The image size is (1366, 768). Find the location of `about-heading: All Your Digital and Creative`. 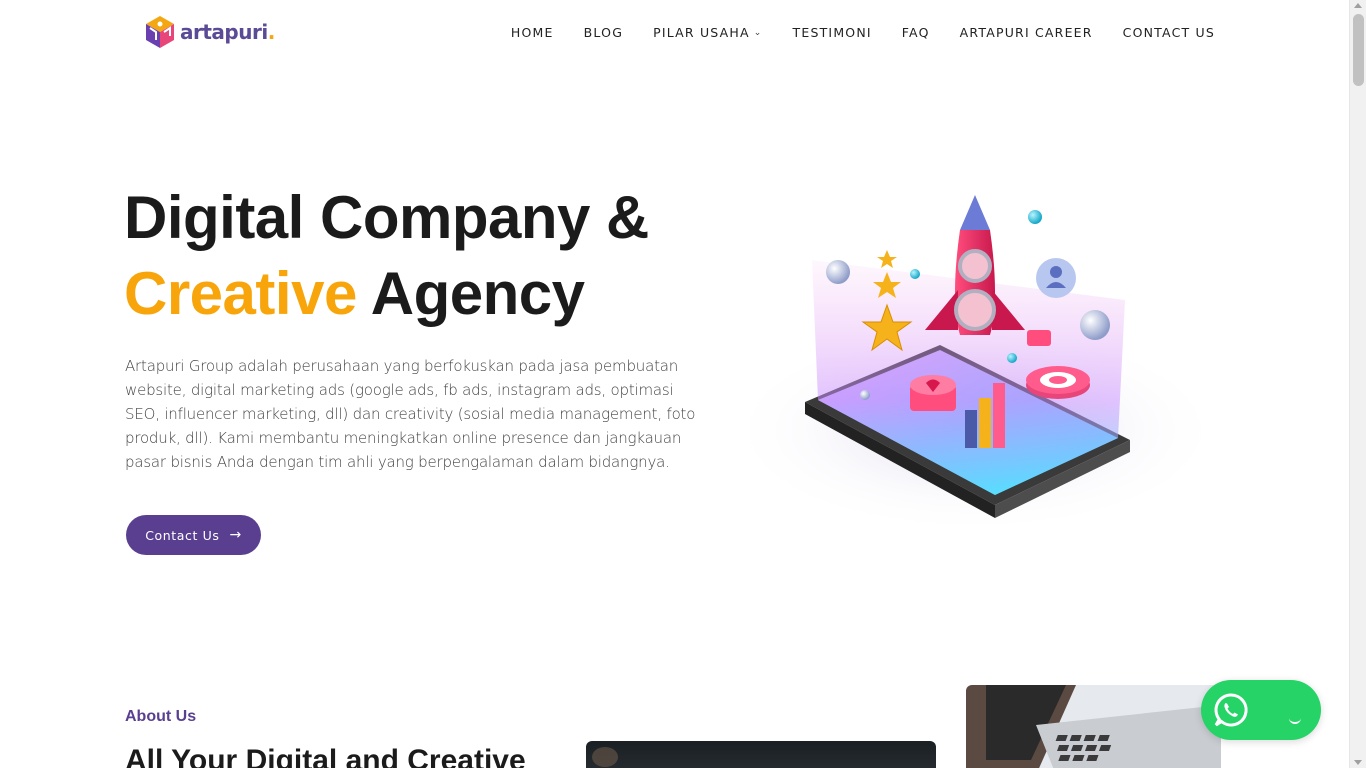

about-heading: All Your Digital and Creative is located at coordinates (325, 756).